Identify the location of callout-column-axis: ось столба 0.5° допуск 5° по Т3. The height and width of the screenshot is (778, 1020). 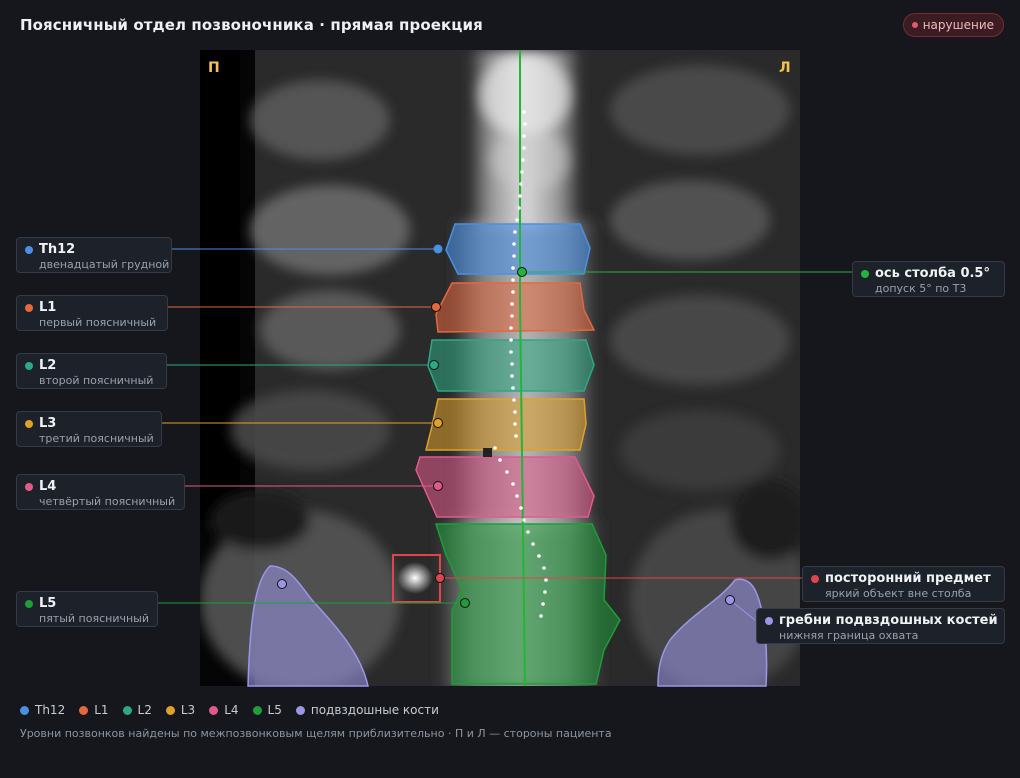
(928, 279).